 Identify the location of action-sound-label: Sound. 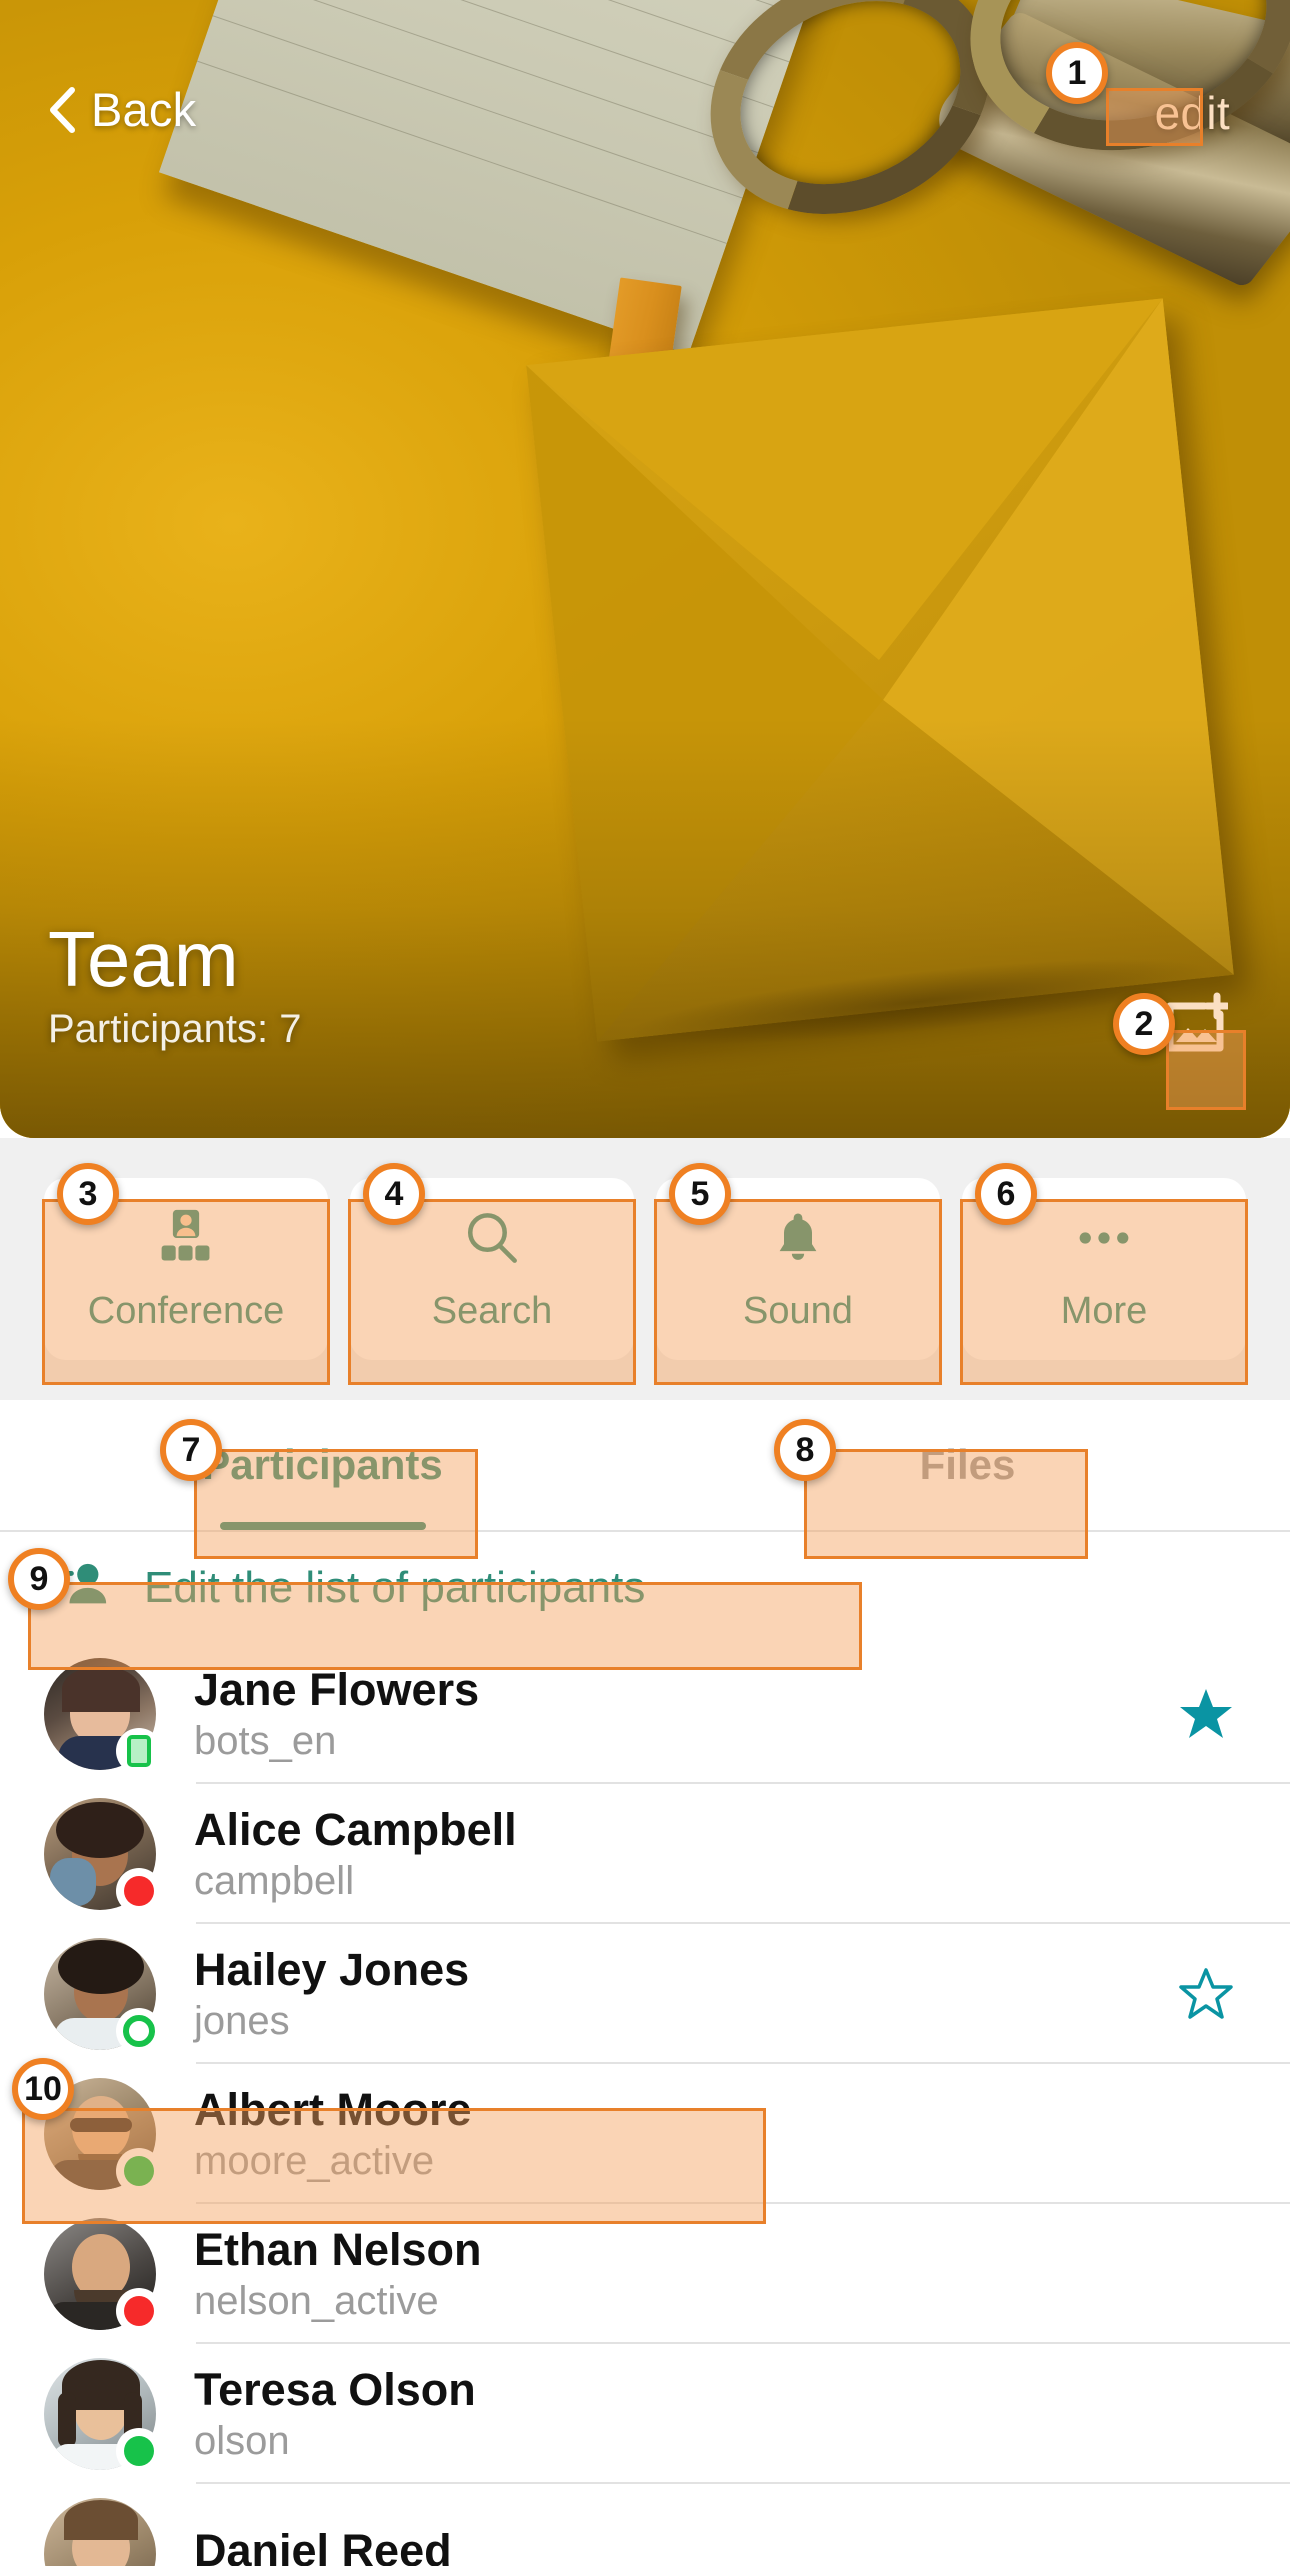
(798, 1310).